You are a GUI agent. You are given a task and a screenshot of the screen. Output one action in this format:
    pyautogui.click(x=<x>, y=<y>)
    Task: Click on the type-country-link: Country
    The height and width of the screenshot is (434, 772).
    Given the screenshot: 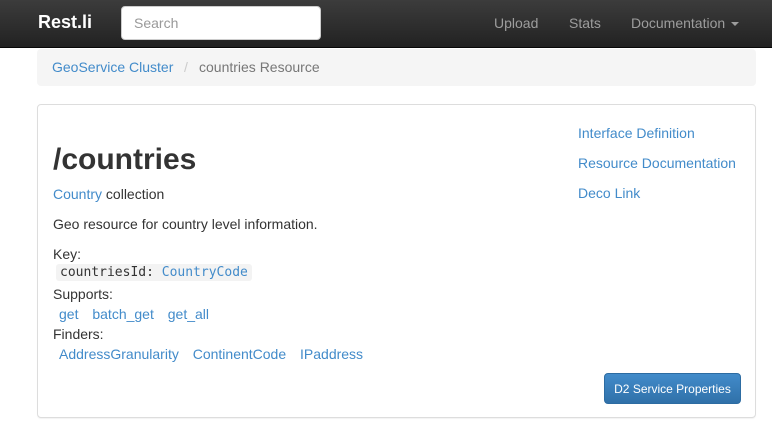 What is the action you would take?
    pyautogui.click(x=77, y=194)
    